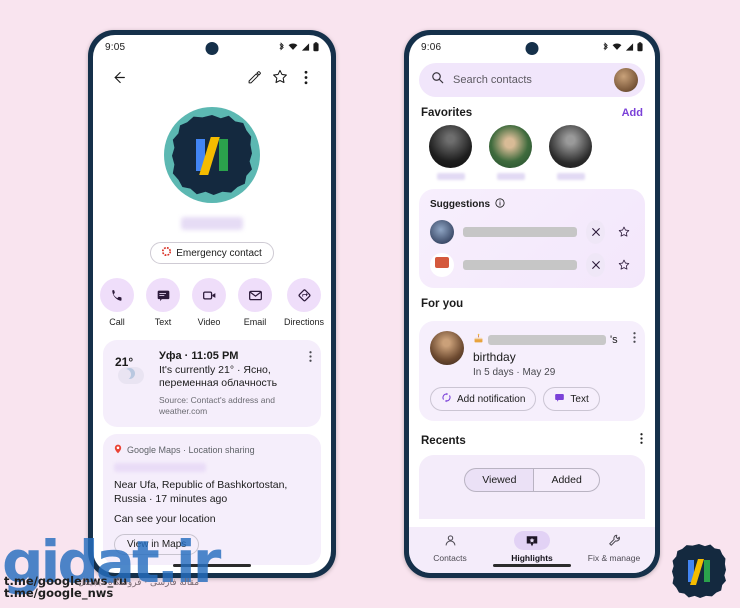  What do you see at coordinates (579, 399) in the screenshot?
I see `text-button-label: Text` at bounding box center [579, 399].